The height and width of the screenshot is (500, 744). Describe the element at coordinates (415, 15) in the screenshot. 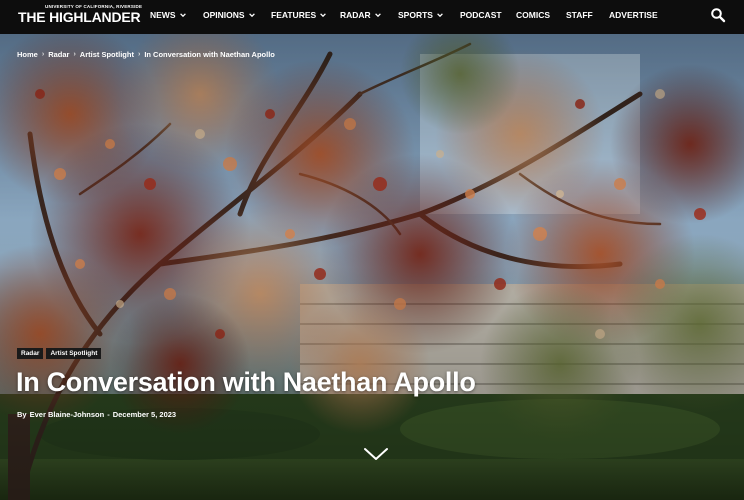

I see `nav-item-label: SPORTS` at that location.